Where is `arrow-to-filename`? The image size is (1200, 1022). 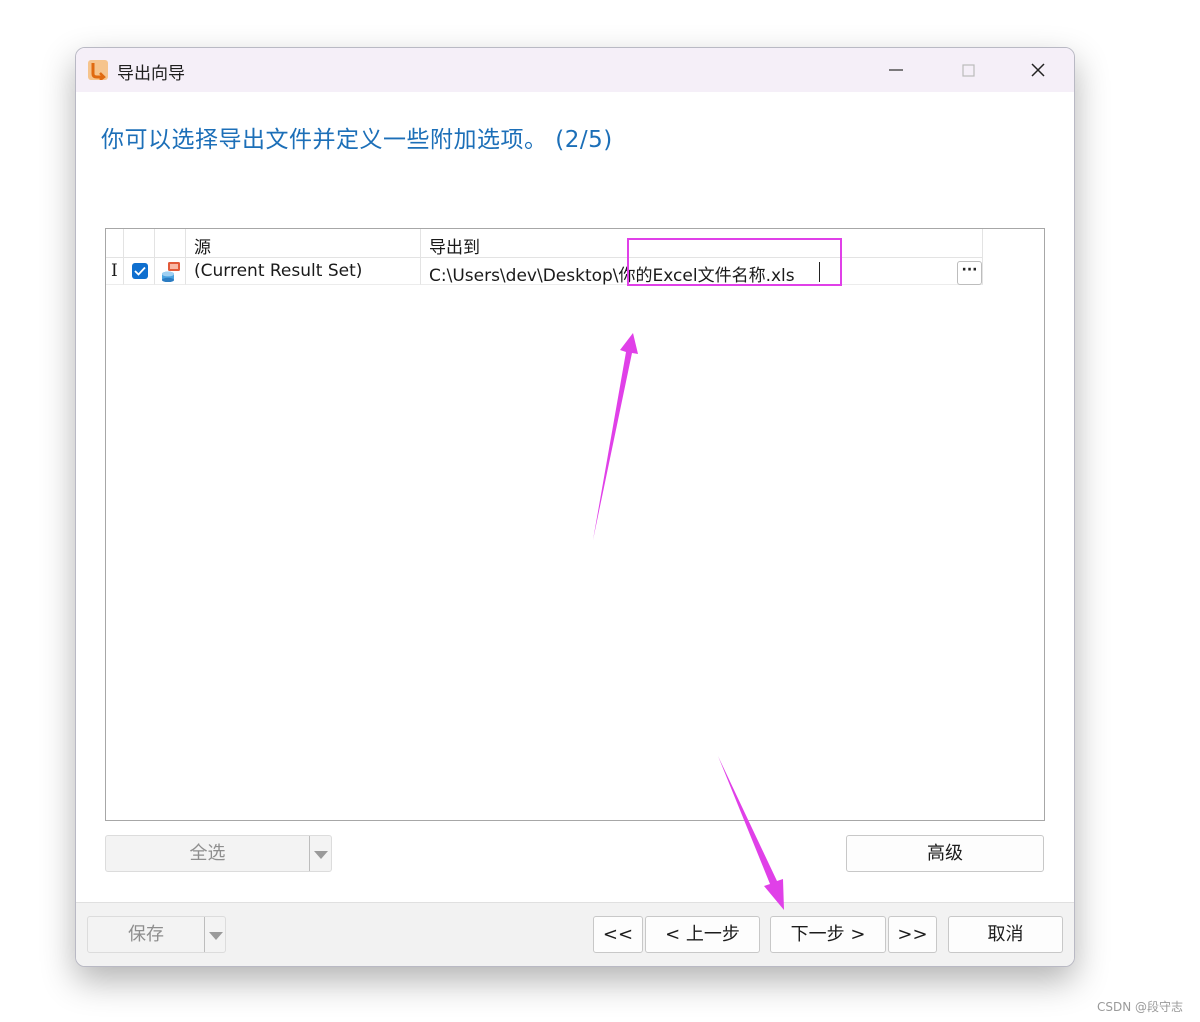
arrow-to-filename is located at coordinates (615, 436).